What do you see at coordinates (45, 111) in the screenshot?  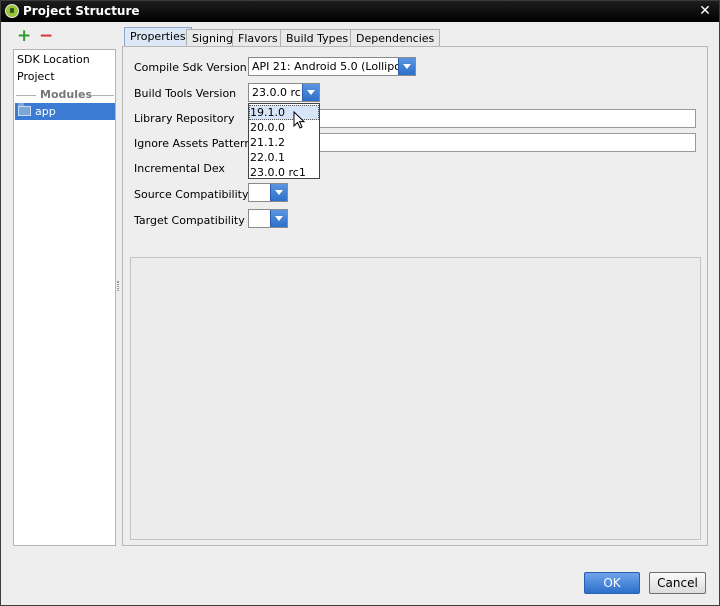 I see `sidebar-item-label: app` at bounding box center [45, 111].